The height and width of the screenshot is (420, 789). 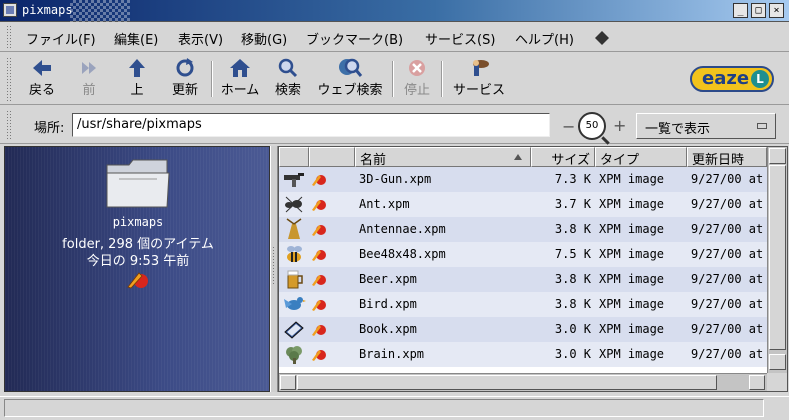 What do you see at coordinates (350, 77) in the screenshot?
I see `web-search-button: ウェブ検索` at bounding box center [350, 77].